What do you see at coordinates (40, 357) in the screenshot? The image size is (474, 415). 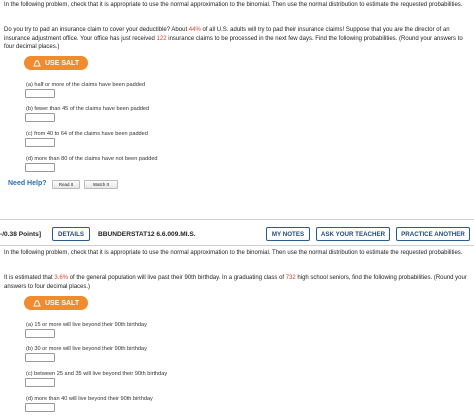 I see `q2-part-b-input` at bounding box center [40, 357].